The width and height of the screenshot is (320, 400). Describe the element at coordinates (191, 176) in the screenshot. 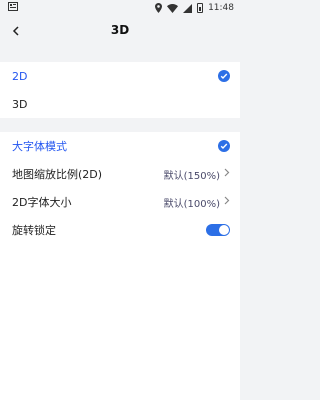

I see `map-zoom-value: 默认(150%)` at that location.